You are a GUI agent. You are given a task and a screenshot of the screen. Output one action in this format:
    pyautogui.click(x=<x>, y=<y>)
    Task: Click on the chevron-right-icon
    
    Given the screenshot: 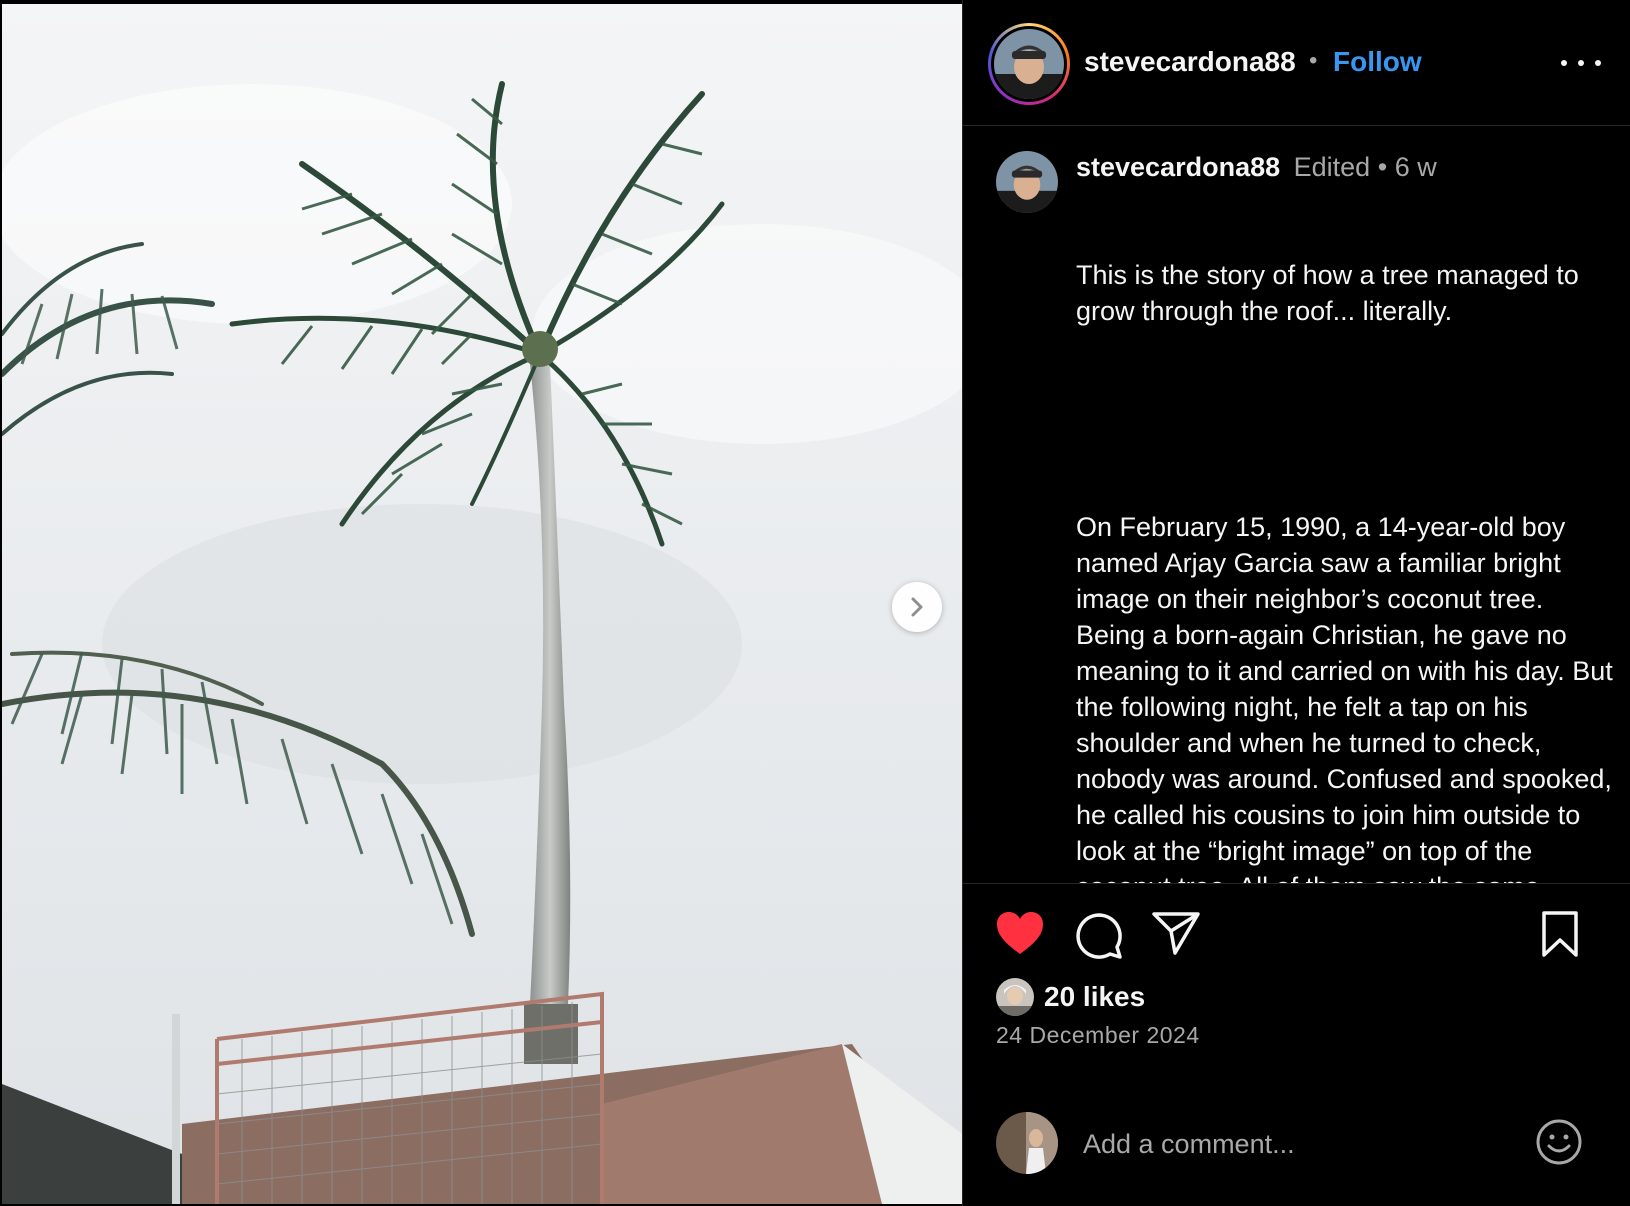 What is the action you would take?
    pyautogui.click(x=917, y=607)
    